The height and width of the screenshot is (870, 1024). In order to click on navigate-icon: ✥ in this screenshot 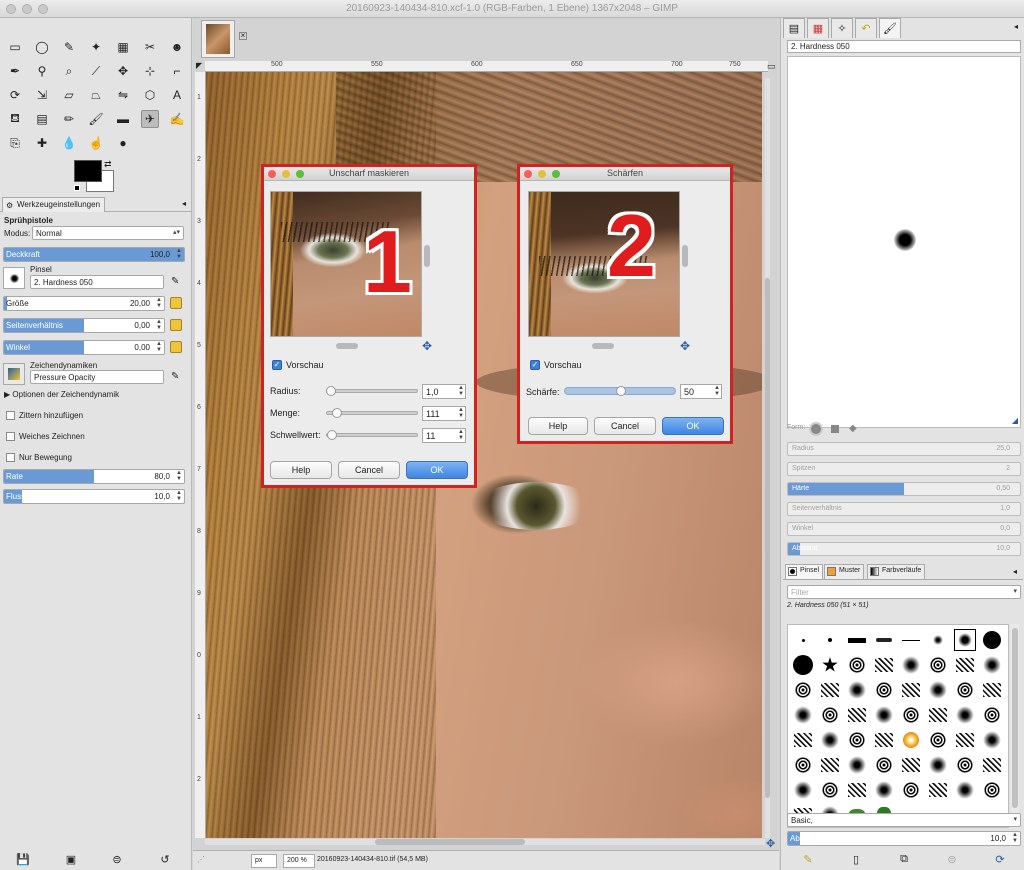, I will do `click(770, 843)`.